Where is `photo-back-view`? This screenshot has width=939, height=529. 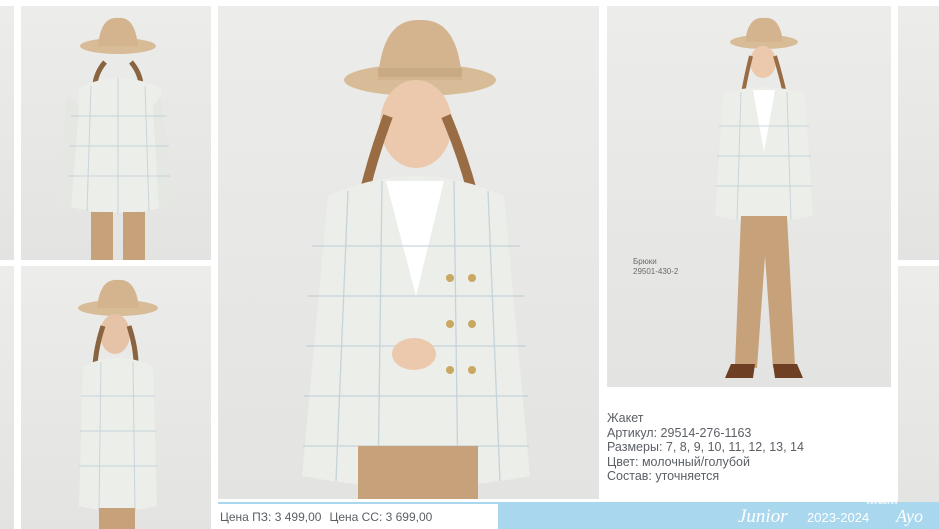
photo-back-view is located at coordinates (116, 133).